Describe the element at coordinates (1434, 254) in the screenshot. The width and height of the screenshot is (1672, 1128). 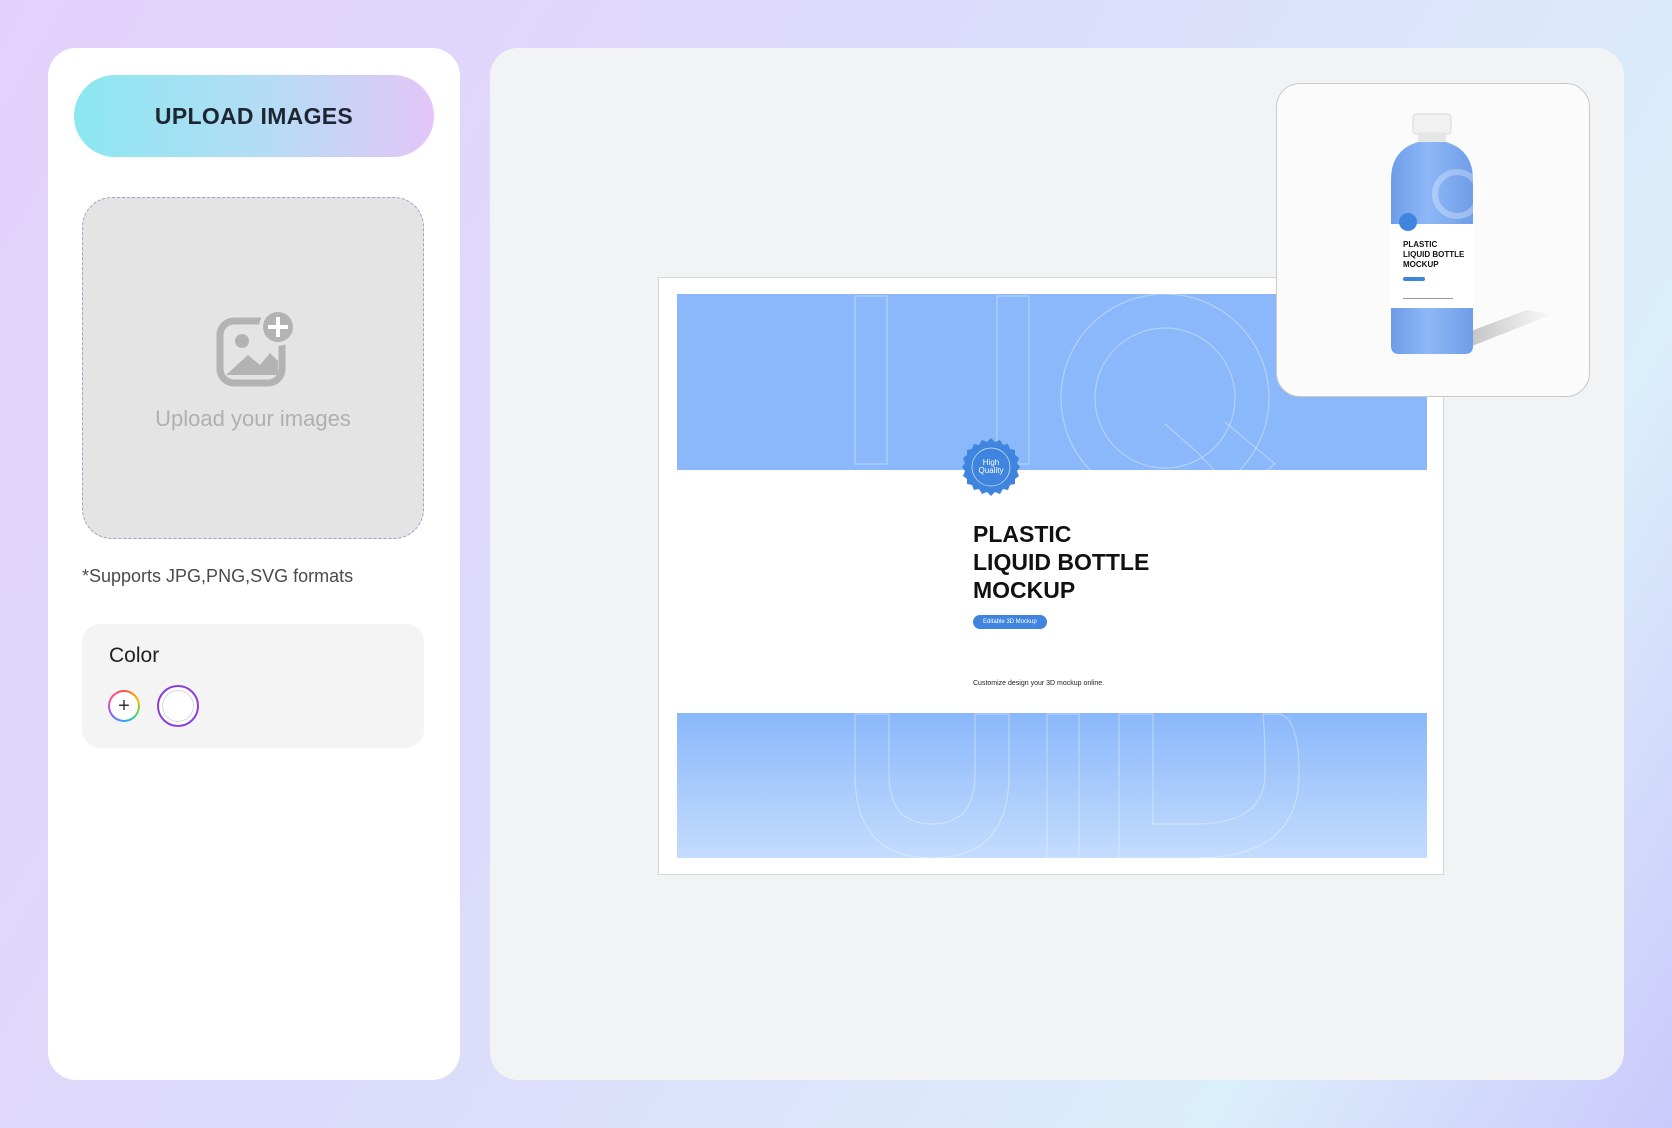
I see `preview-product-title: PLASTIC LIQUID BOTTLE MOCKUP` at that location.